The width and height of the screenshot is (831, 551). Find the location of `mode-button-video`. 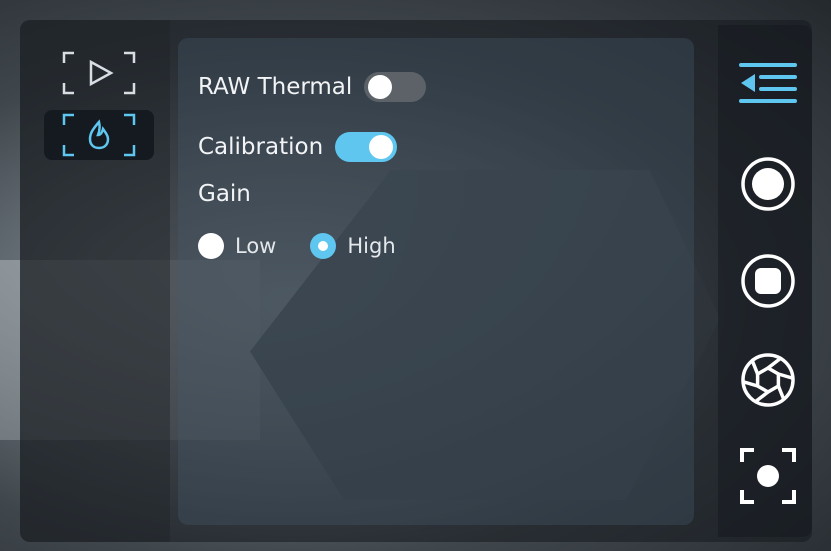

mode-button-video is located at coordinates (99, 73).